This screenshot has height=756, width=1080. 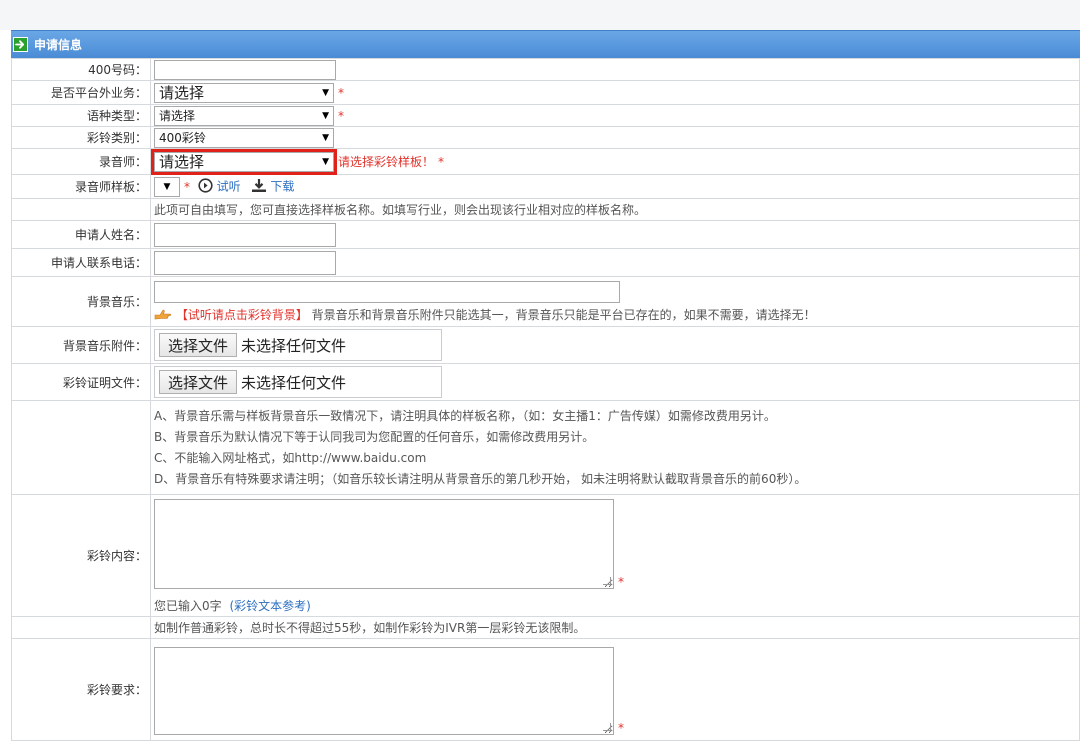 I want to click on recorder-value: 请选择, so click(x=182, y=162).